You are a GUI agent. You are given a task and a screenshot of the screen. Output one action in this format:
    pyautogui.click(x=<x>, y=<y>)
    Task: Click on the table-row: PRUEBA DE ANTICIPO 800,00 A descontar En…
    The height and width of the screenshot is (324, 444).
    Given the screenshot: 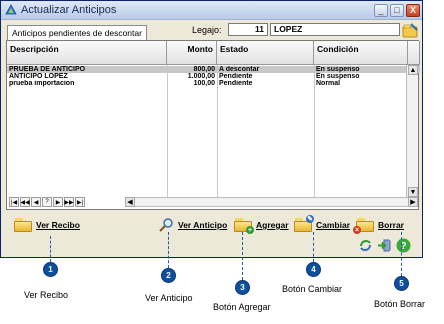 What is the action you would take?
    pyautogui.click(x=213, y=69)
    